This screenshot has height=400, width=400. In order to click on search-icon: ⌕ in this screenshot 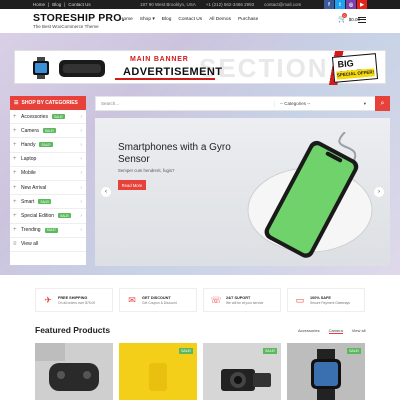, I will do `click(382, 103)`.